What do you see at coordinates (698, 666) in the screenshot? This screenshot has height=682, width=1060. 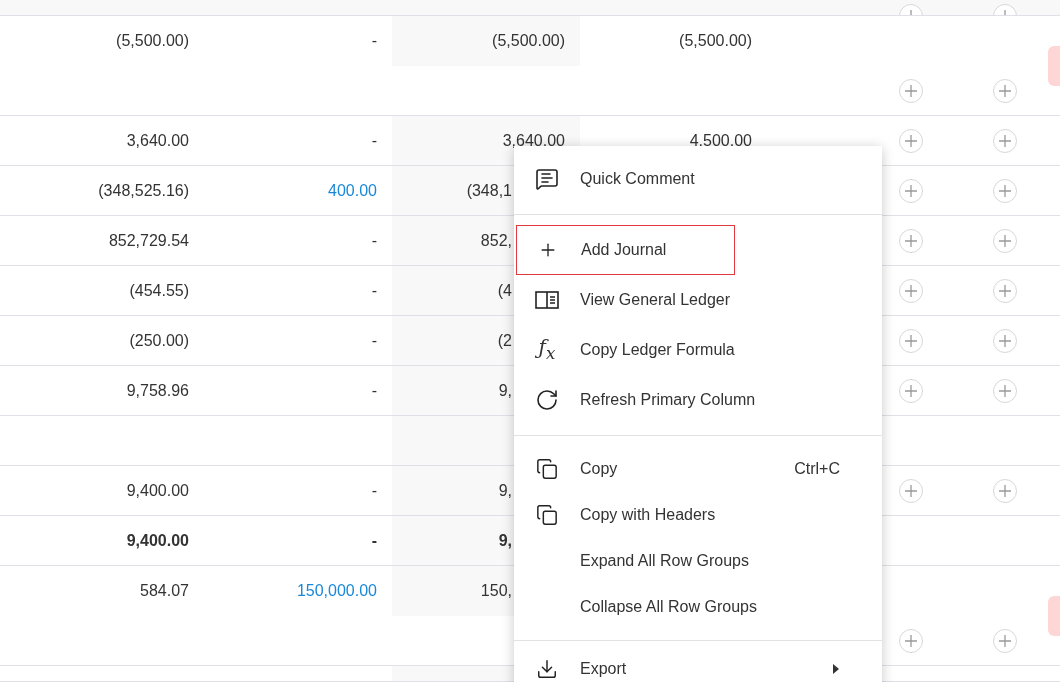 I see `menu-item: Export` at bounding box center [698, 666].